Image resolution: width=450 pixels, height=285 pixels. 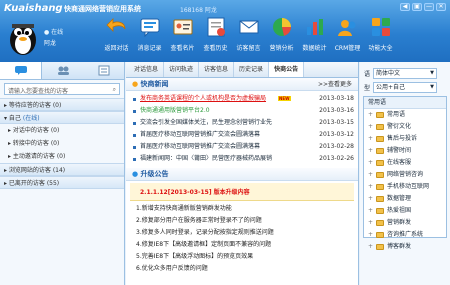 I want to click on message-icon, so click(x=248, y=27).